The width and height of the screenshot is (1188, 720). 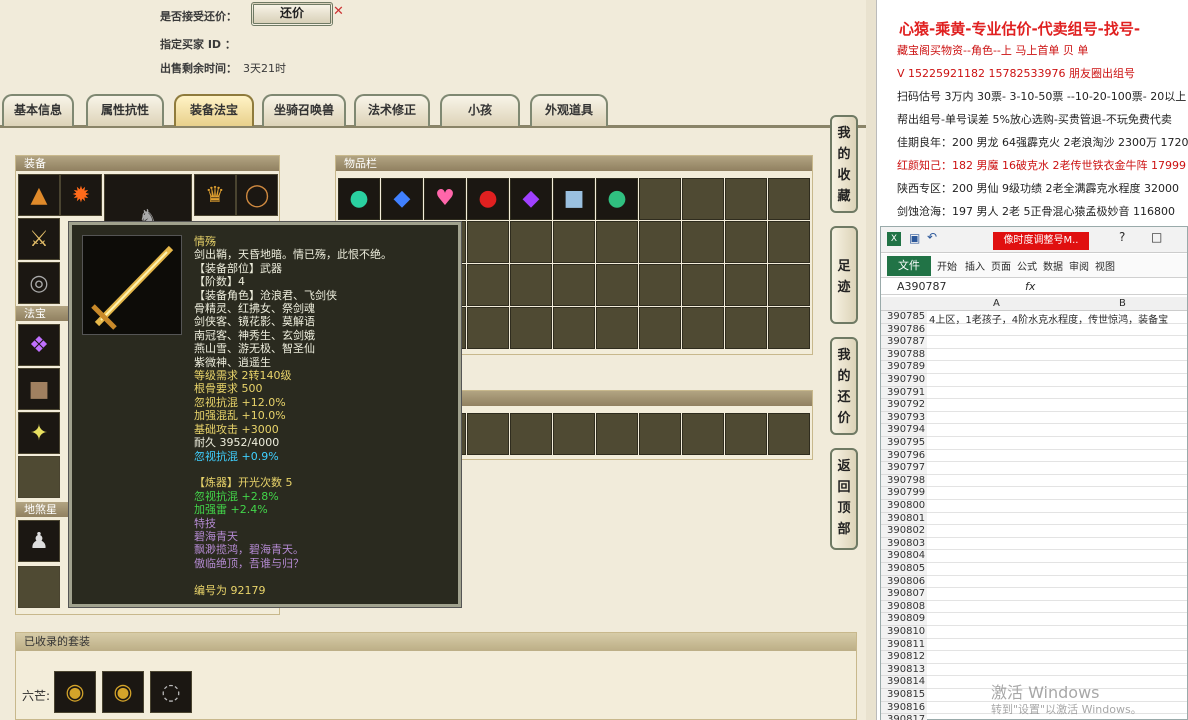 I want to click on row-number: 390814, so click(x=904, y=682).